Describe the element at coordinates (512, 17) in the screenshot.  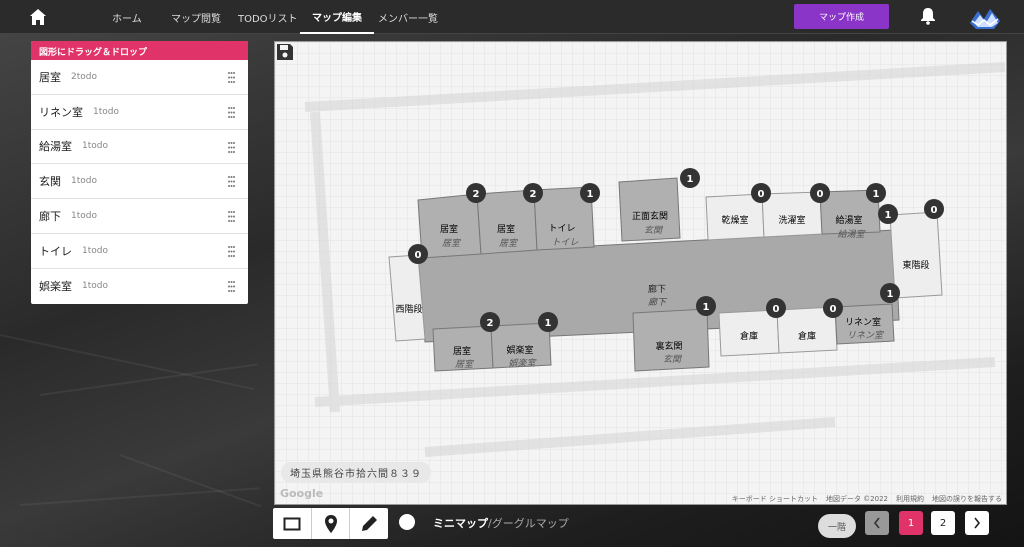
I see `top-navbar: ホーム マップ閲覧 TODOリスト マップ編集 メンバー一覧 マップ作成` at that location.